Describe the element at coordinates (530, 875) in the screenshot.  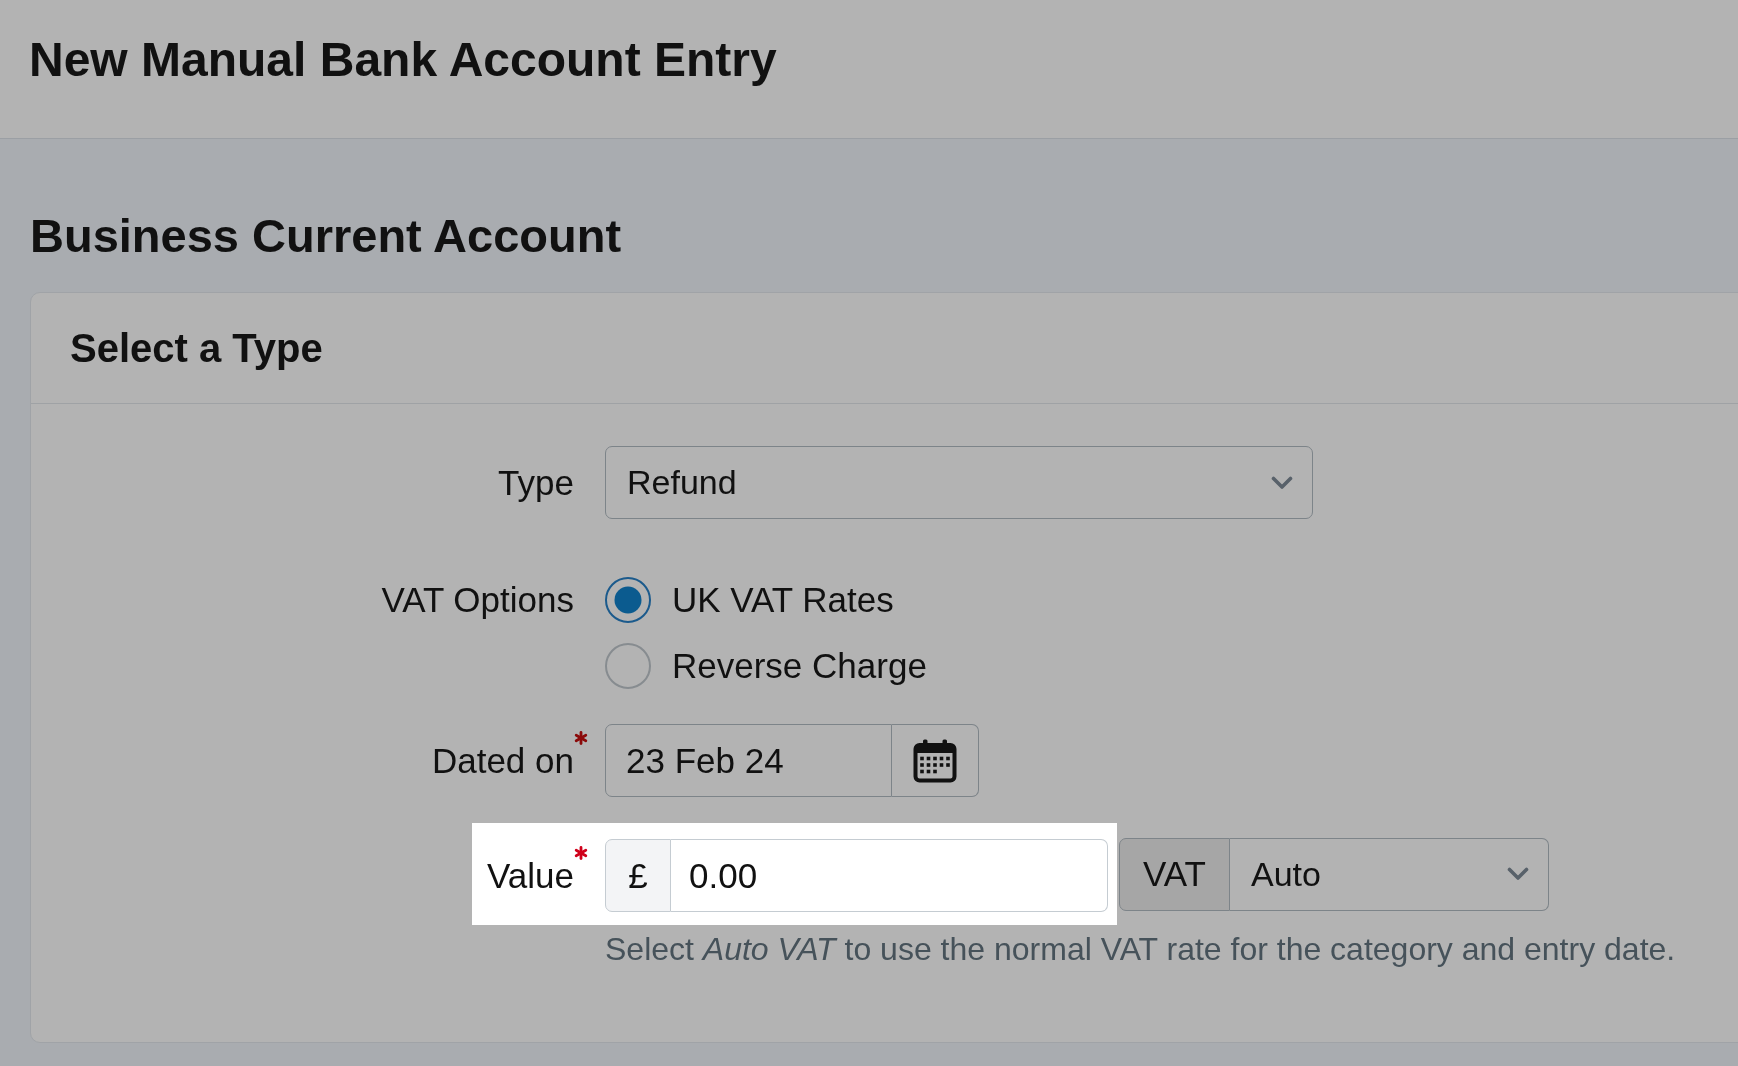
I see `field-label: Value` at that location.